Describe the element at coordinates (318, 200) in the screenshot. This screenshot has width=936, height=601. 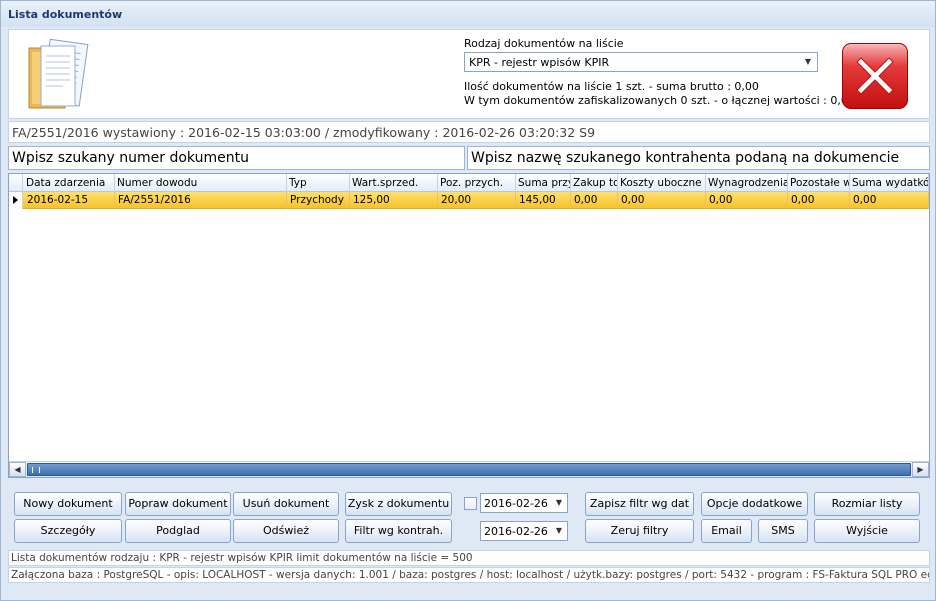
I see `cell-type: Przychody` at that location.